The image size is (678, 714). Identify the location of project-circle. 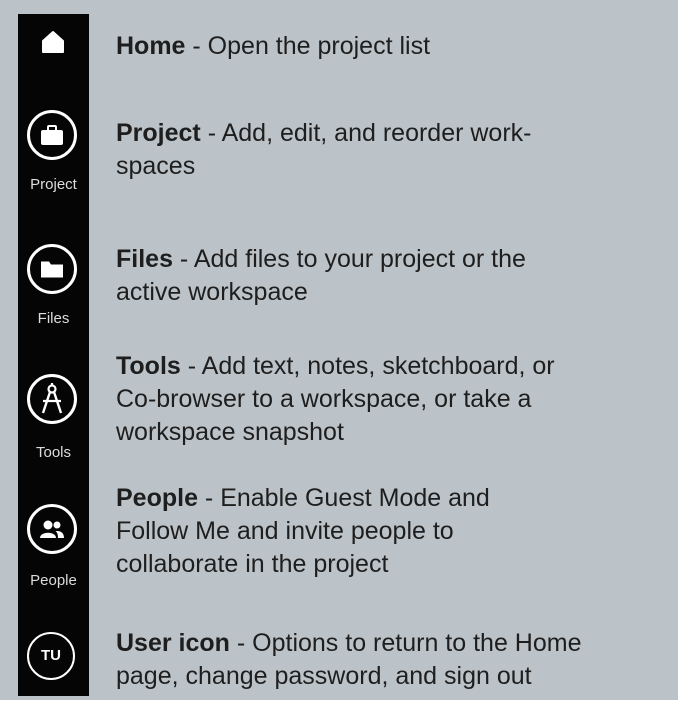
(52, 135).